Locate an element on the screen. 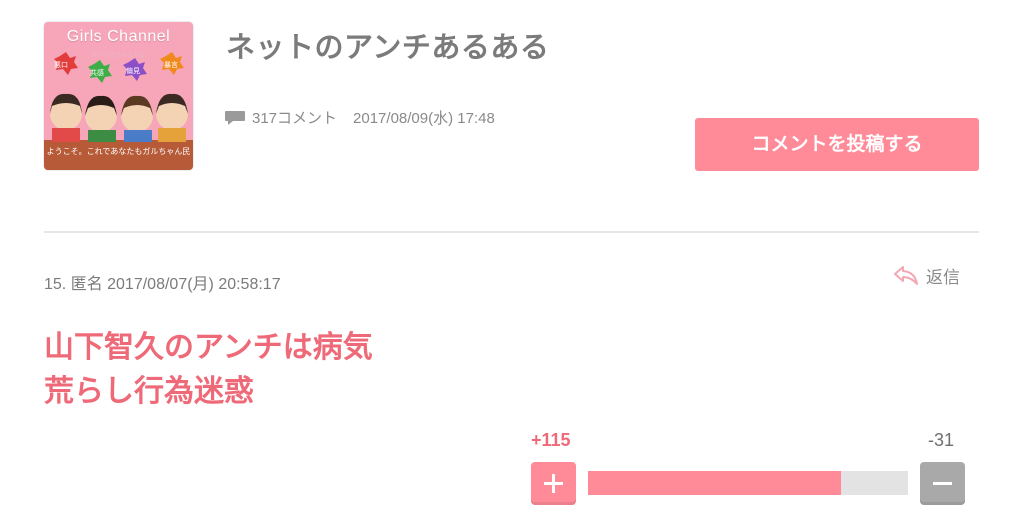 This screenshot has height=529, width=1011. speech-bubble-icon is located at coordinates (235, 117).